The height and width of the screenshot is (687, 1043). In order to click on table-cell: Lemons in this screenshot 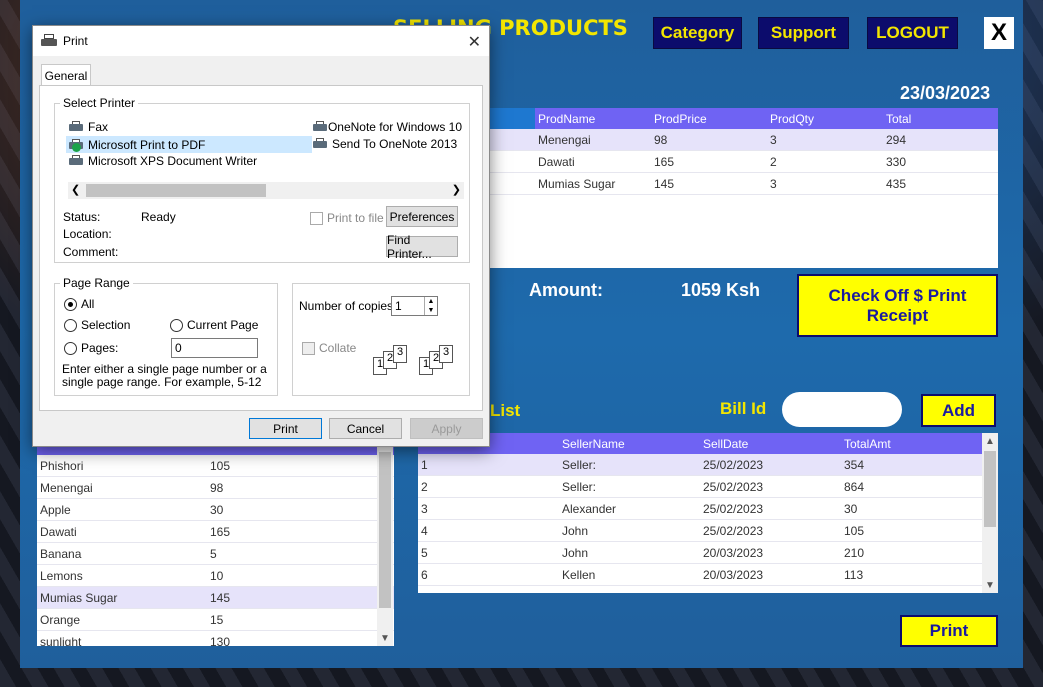, I will do `click(122, 576)`.